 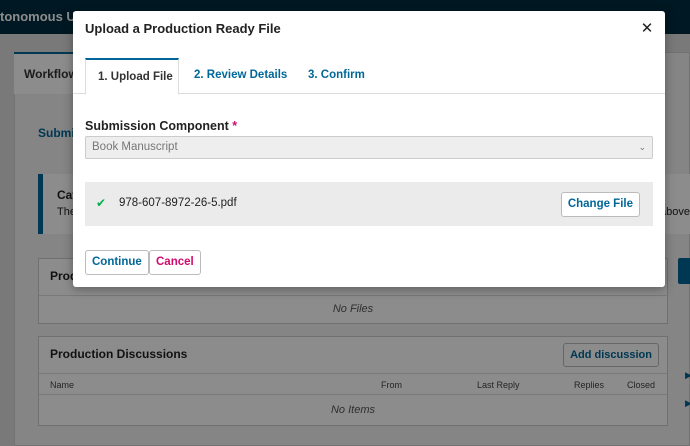 I want to click on tab-upload-file: 1. Upload File, so click(x=132, y=76).